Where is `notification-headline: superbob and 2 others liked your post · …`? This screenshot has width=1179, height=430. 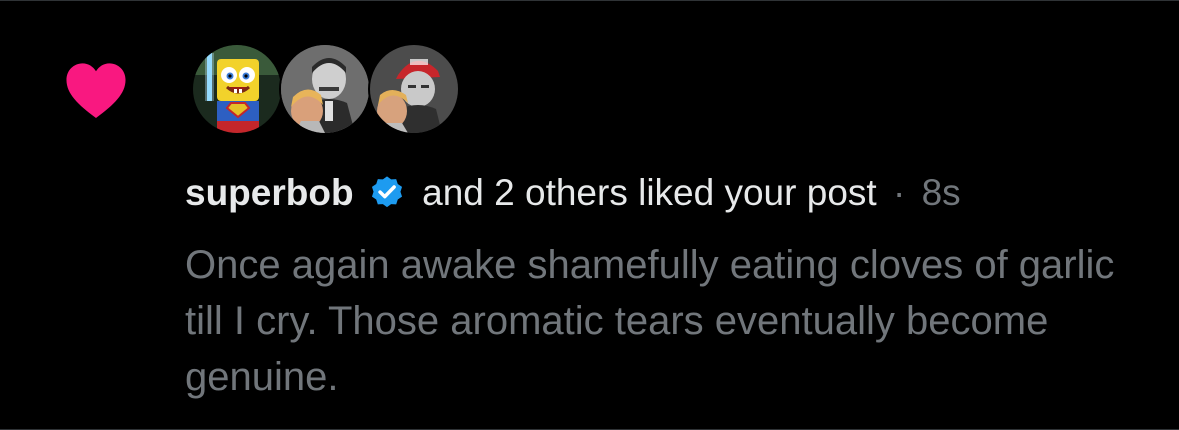
notification-headline: superbob and 2 others liked your post · … is located at coordinates (573, 193).